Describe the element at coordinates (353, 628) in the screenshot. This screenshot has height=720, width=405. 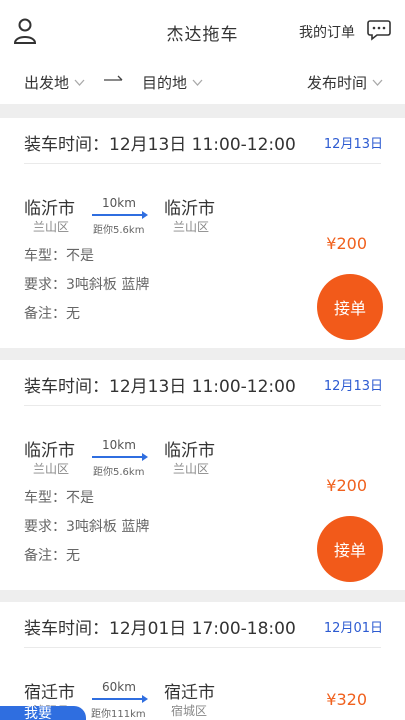
I see `date-tag: 12月01日` at that location.